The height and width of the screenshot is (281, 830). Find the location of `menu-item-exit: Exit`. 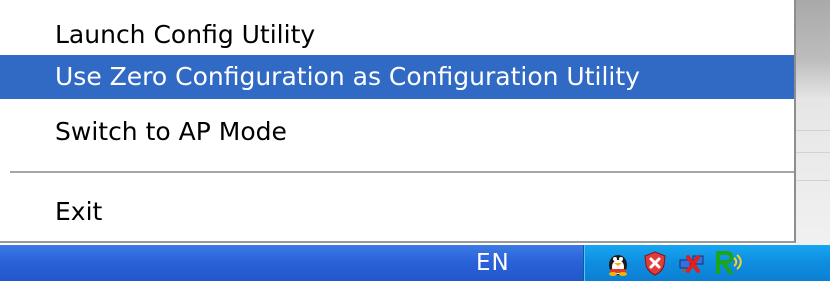

menu-item-exit: Exit is located at coordinates (397, 212).